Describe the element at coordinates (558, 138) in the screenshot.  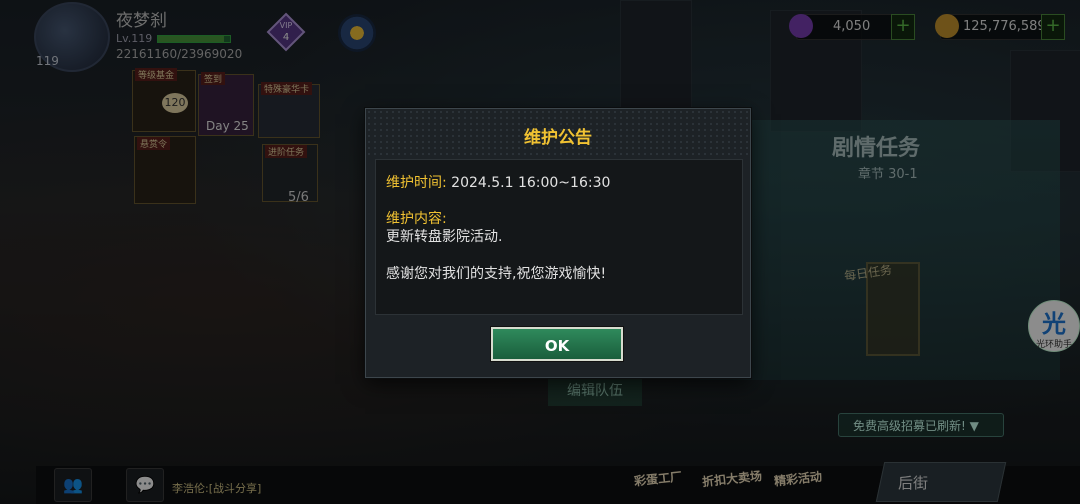
I see `dialog-title: 维护公告` at that location.